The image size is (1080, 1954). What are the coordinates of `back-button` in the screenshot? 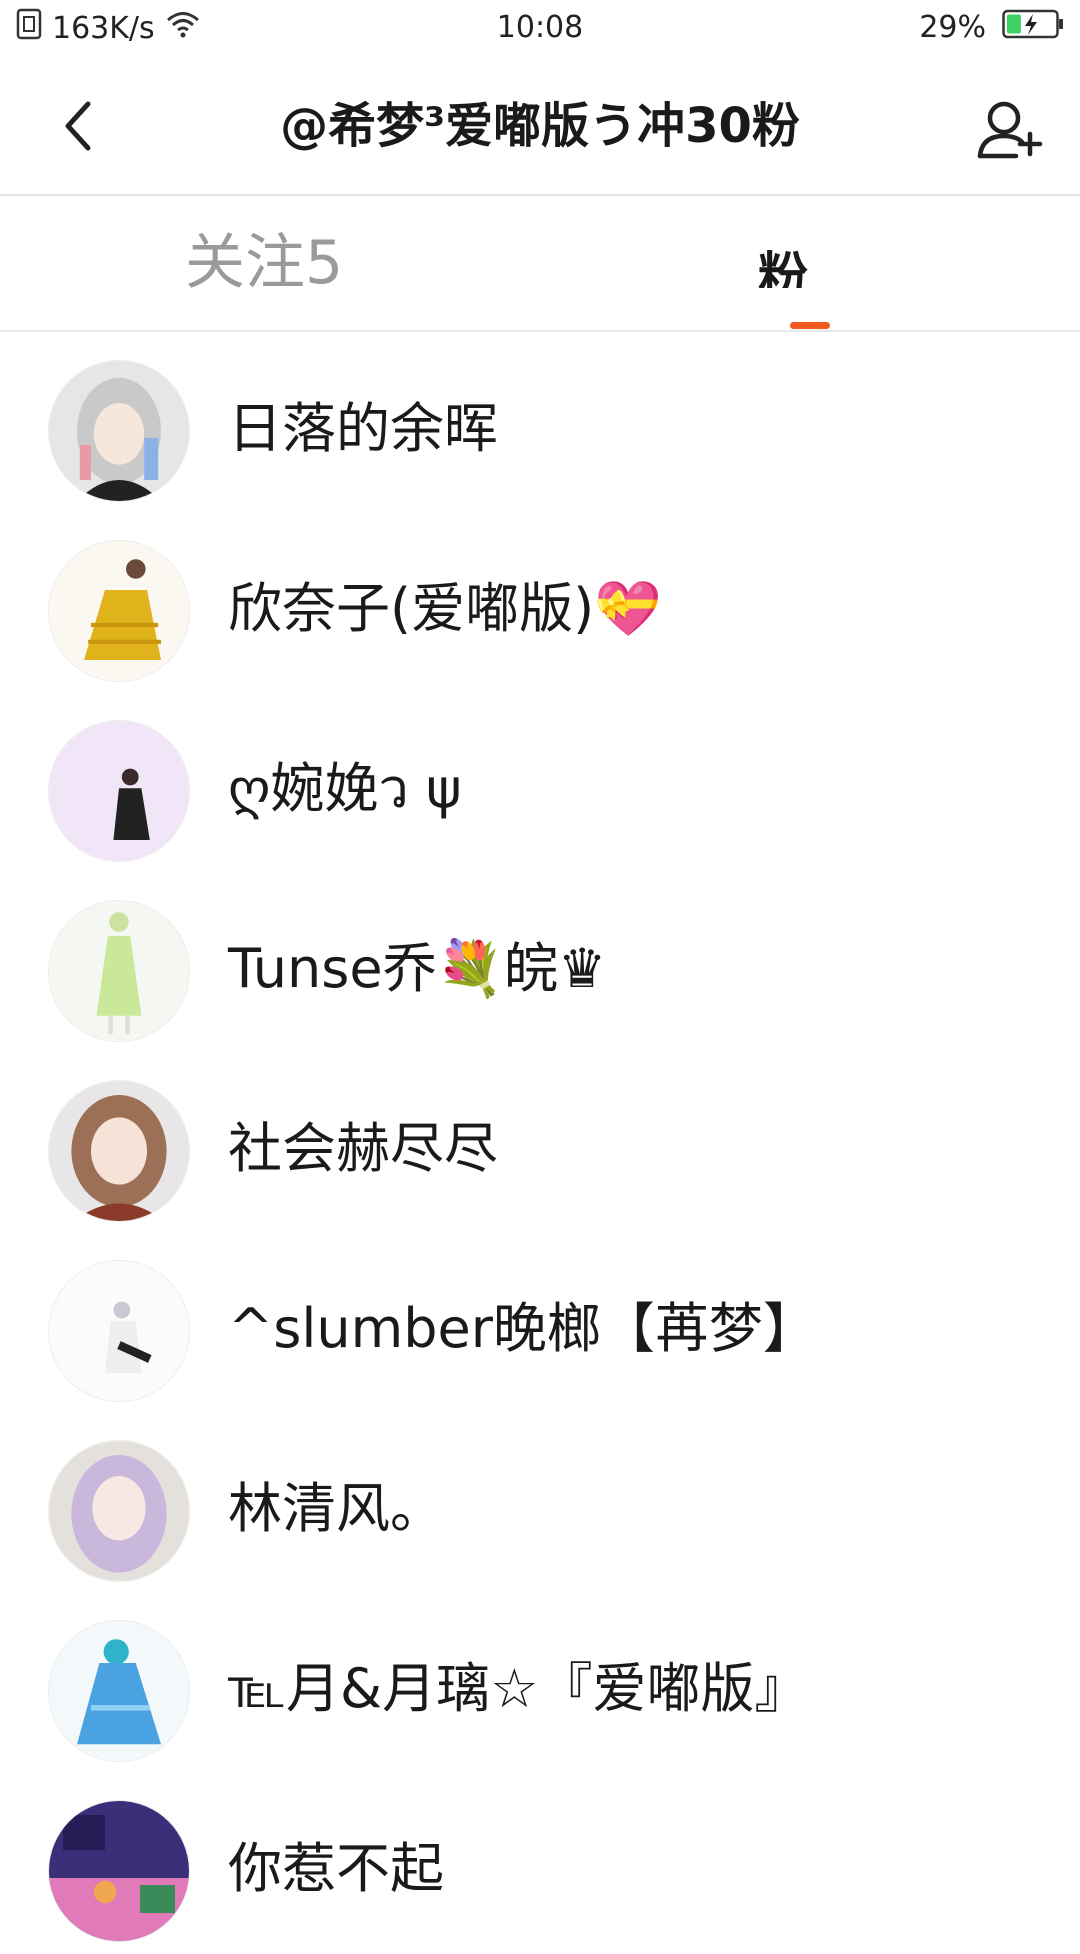 It's located at (78, 126).